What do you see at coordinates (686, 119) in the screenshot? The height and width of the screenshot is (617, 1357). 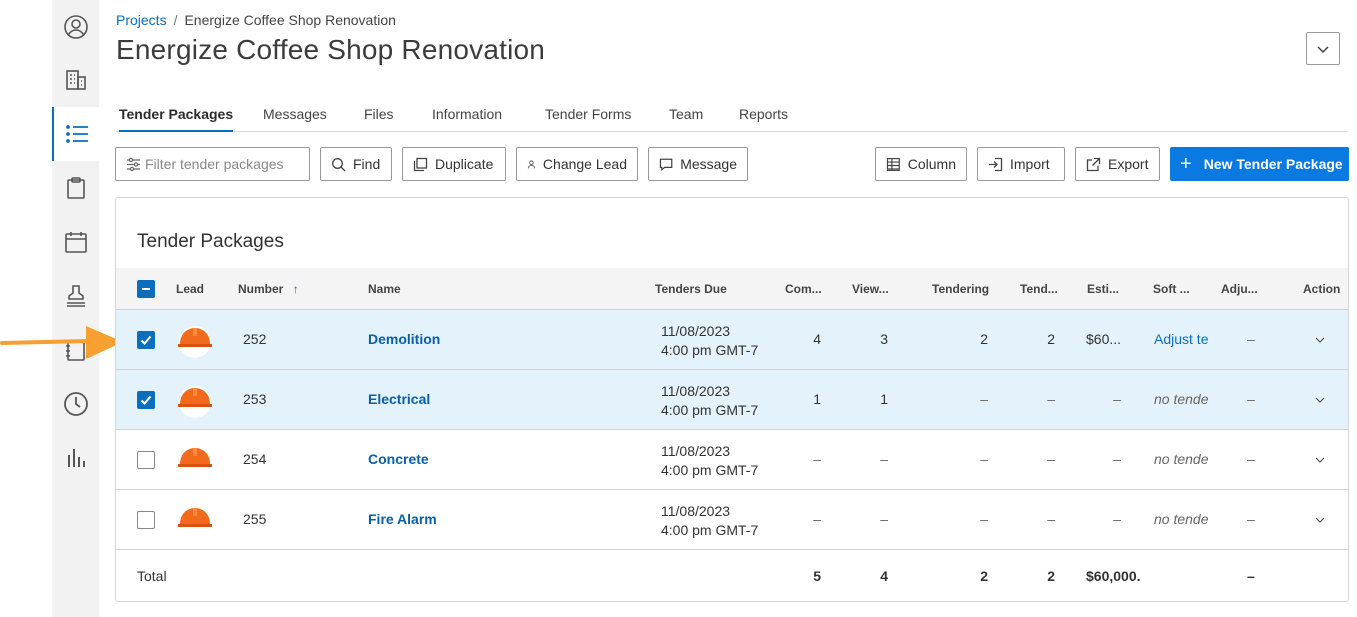 I see `tab-team: Team` at bounding box center [686, 119].